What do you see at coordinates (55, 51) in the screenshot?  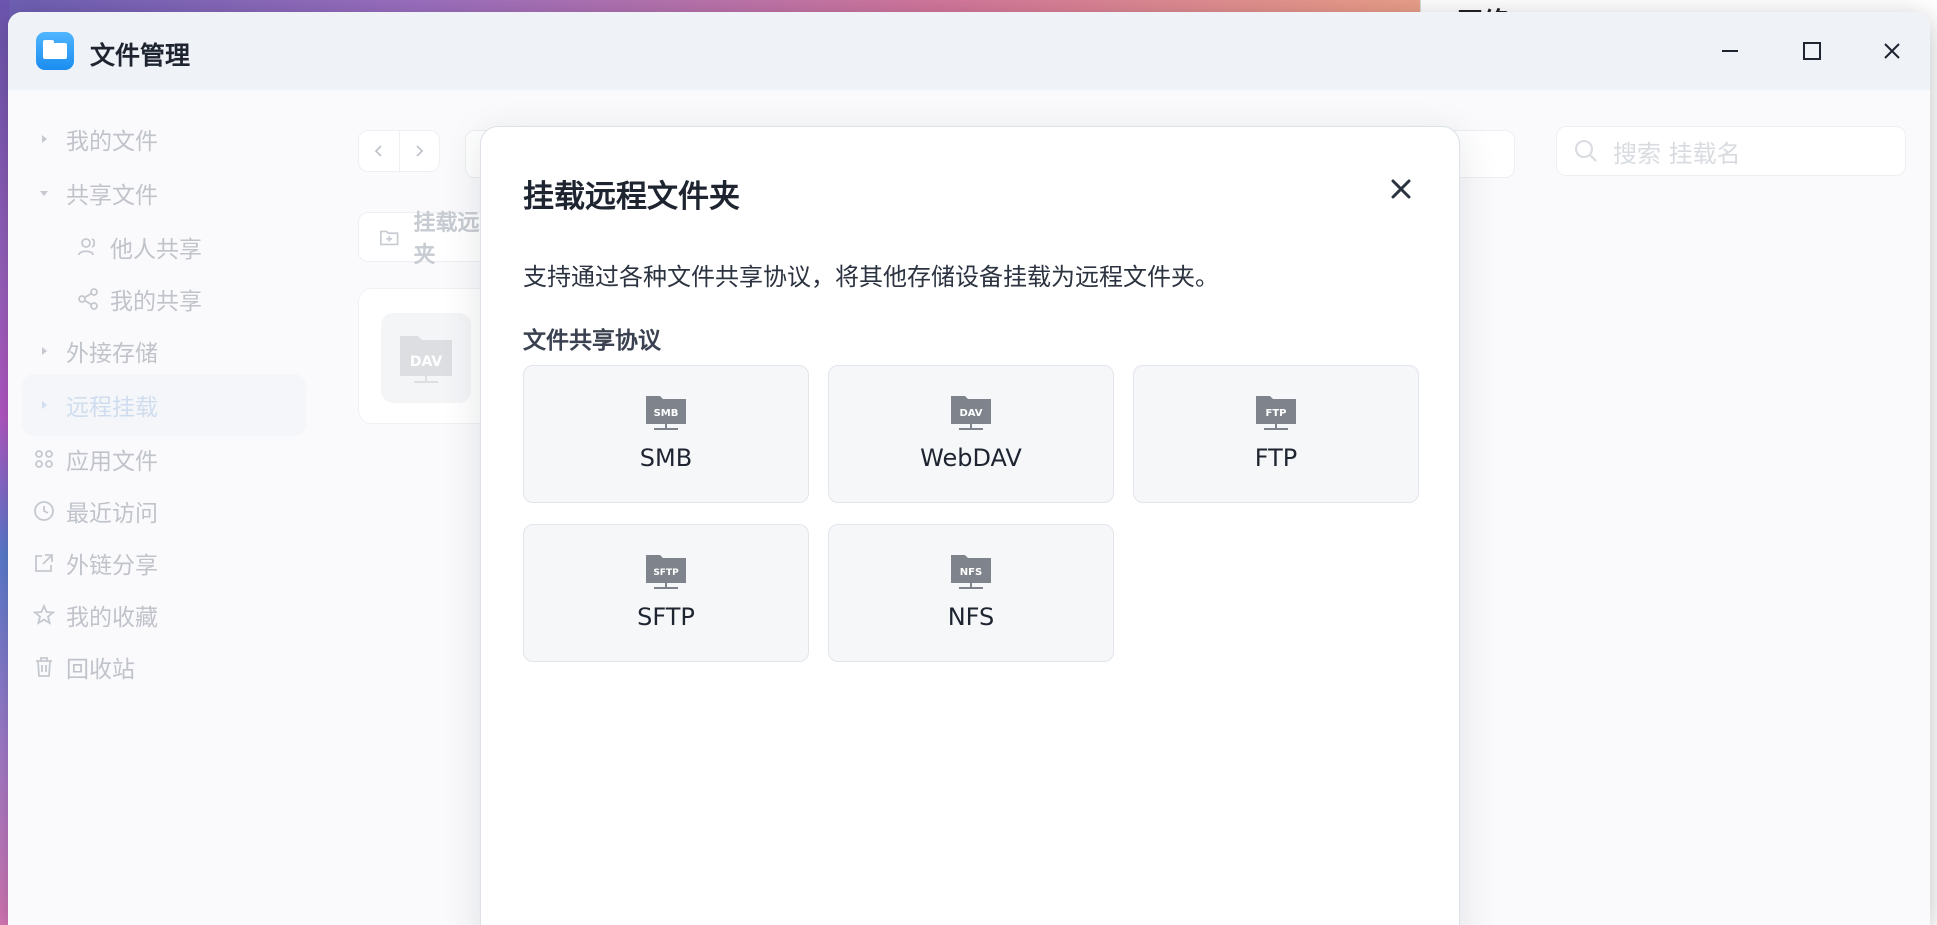 I see `folder-icon` at bounding box center [55, 51].